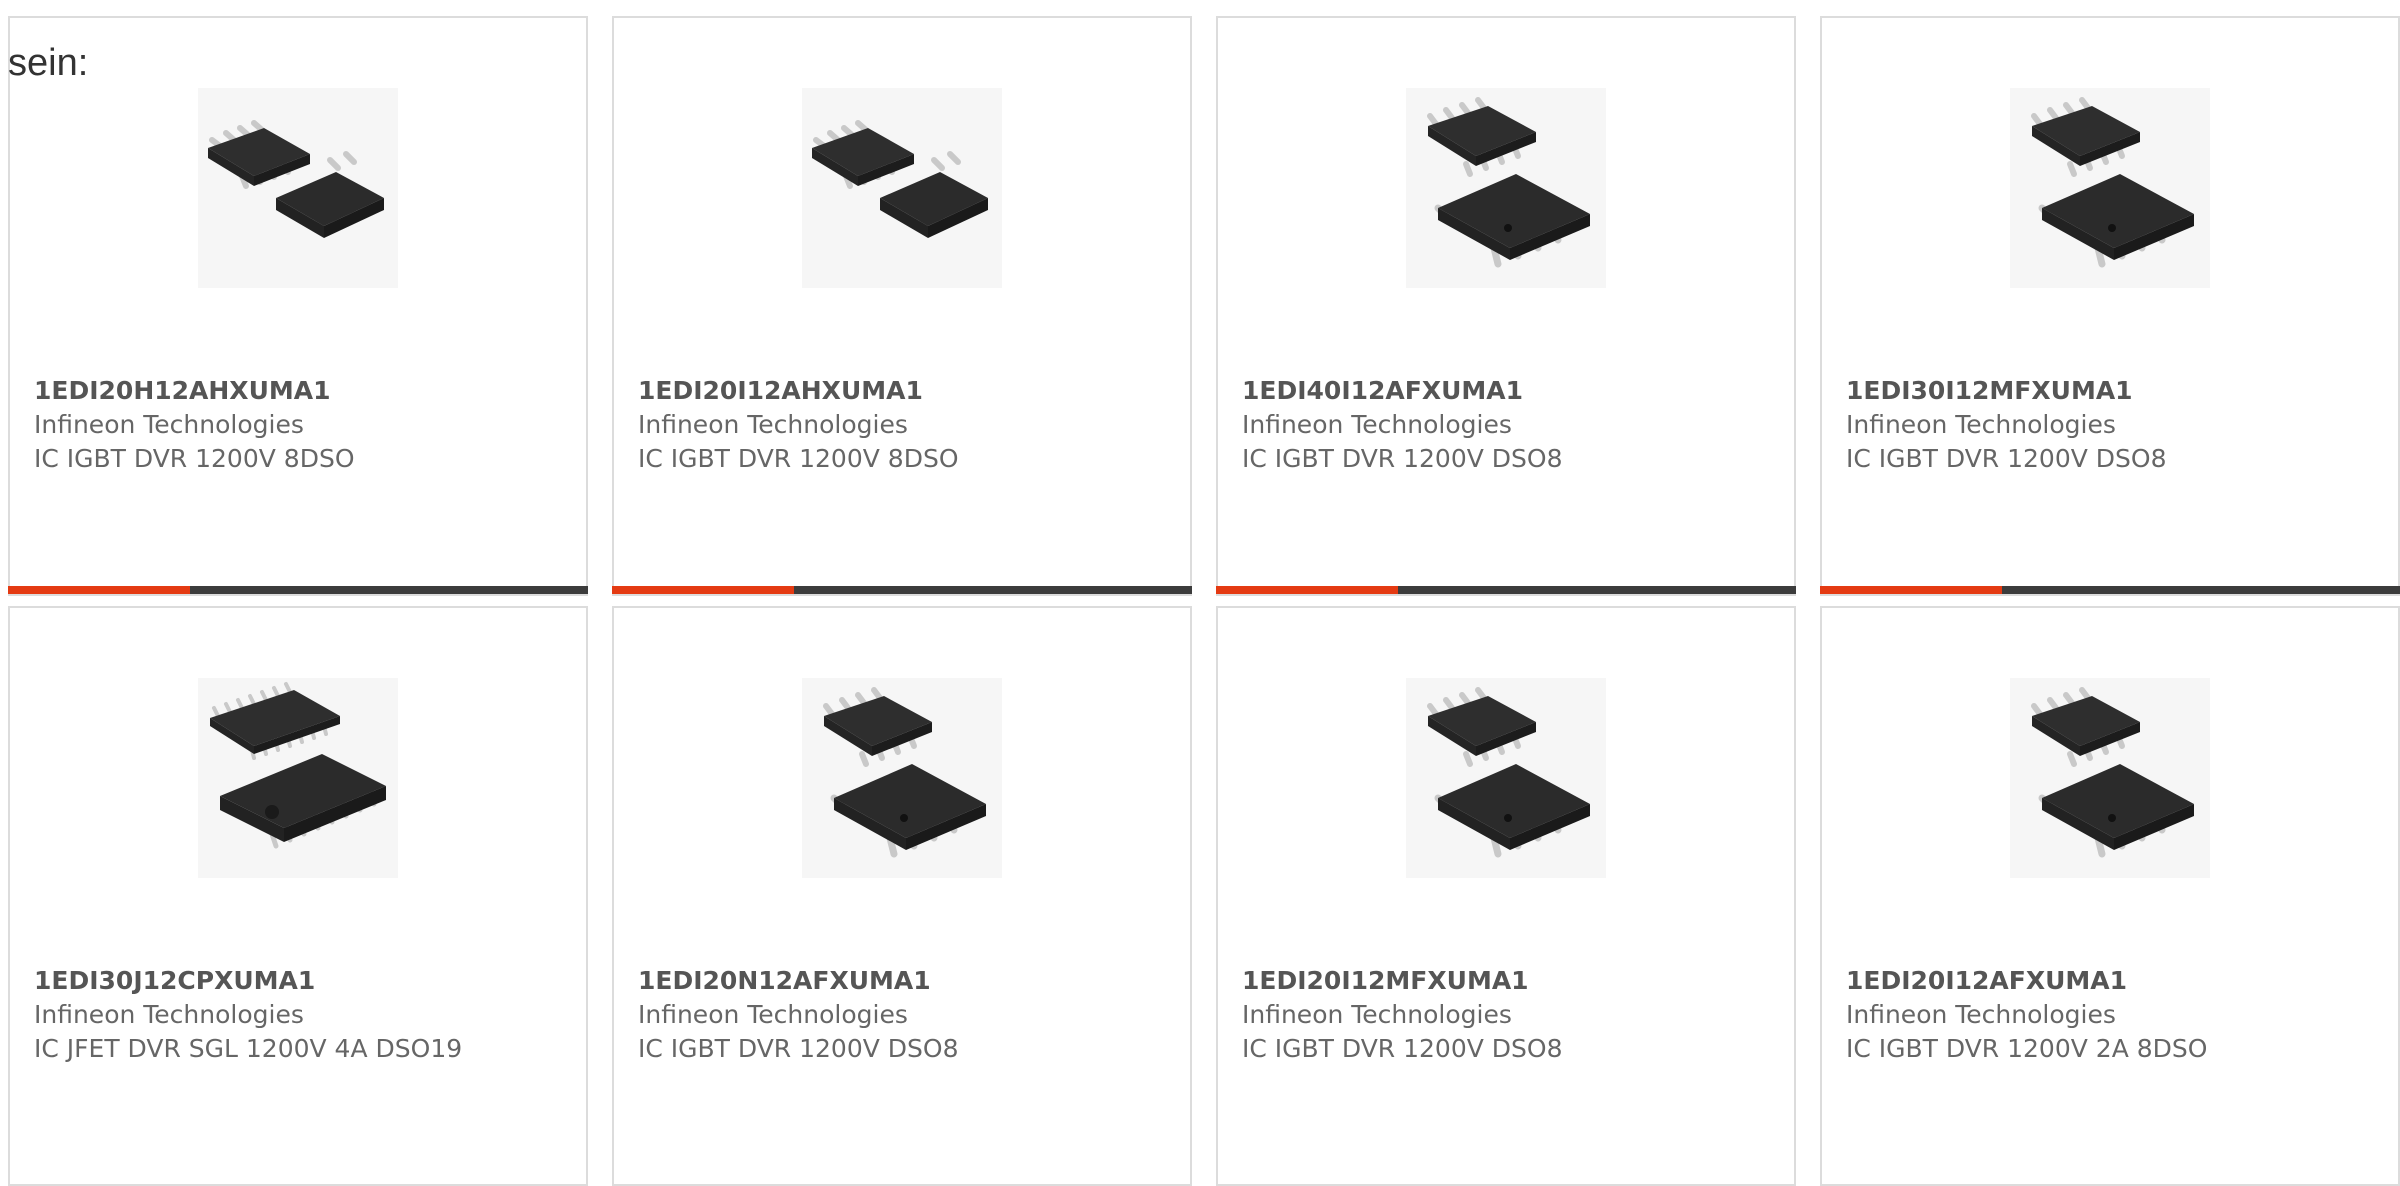  What do you see at coordinates (300, 391) in the screenshot?
I see `part-number: 1EDI20H12AHXUMA1` at bounding box center [300, 391].